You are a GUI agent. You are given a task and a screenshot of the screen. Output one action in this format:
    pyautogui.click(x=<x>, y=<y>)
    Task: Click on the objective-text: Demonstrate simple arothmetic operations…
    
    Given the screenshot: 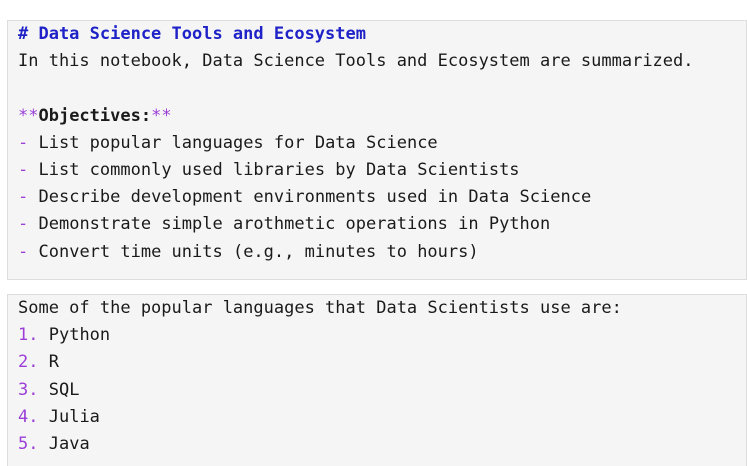 What is the action you would take?
    pyautogui.click(x=294, y=224)
    